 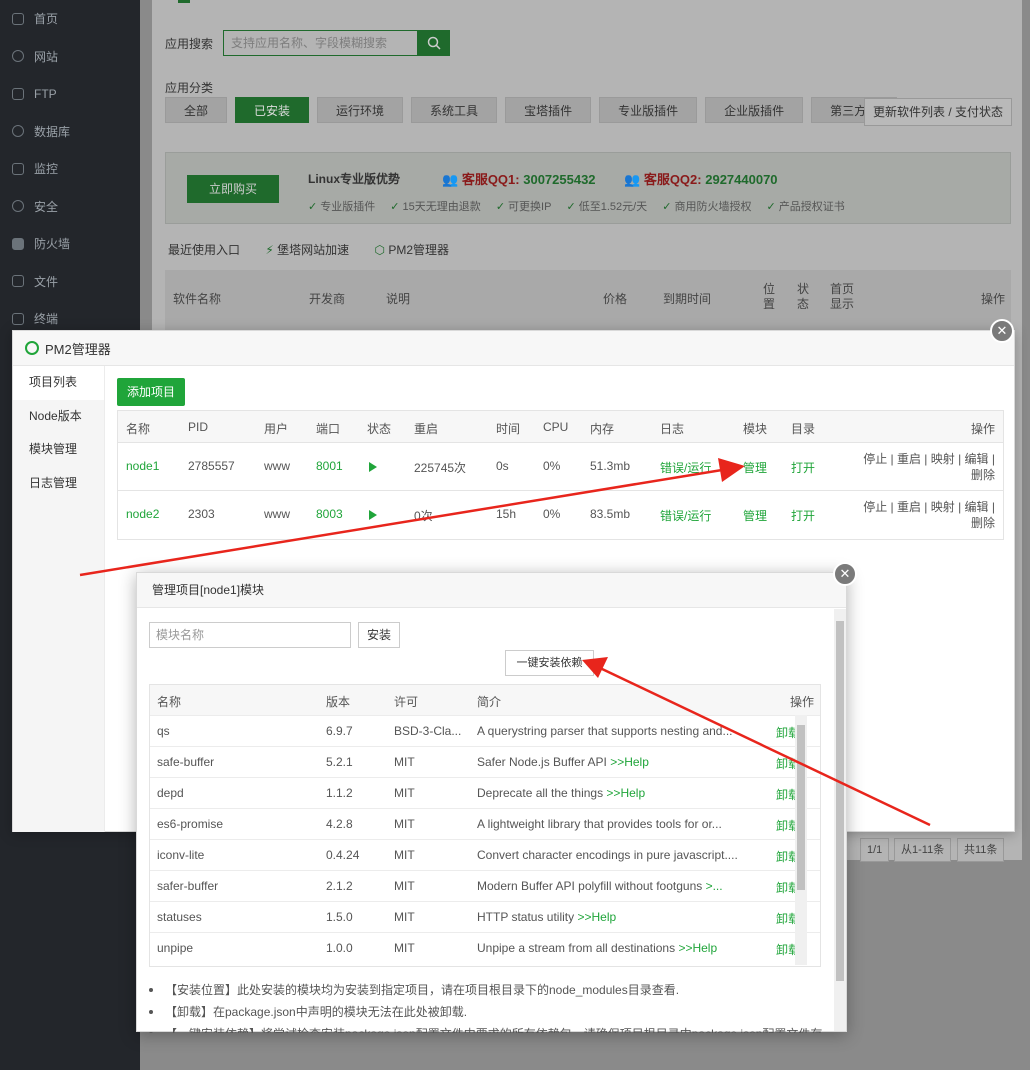 I want to click on module-table-scrollbar, so click(x=801, y=840).